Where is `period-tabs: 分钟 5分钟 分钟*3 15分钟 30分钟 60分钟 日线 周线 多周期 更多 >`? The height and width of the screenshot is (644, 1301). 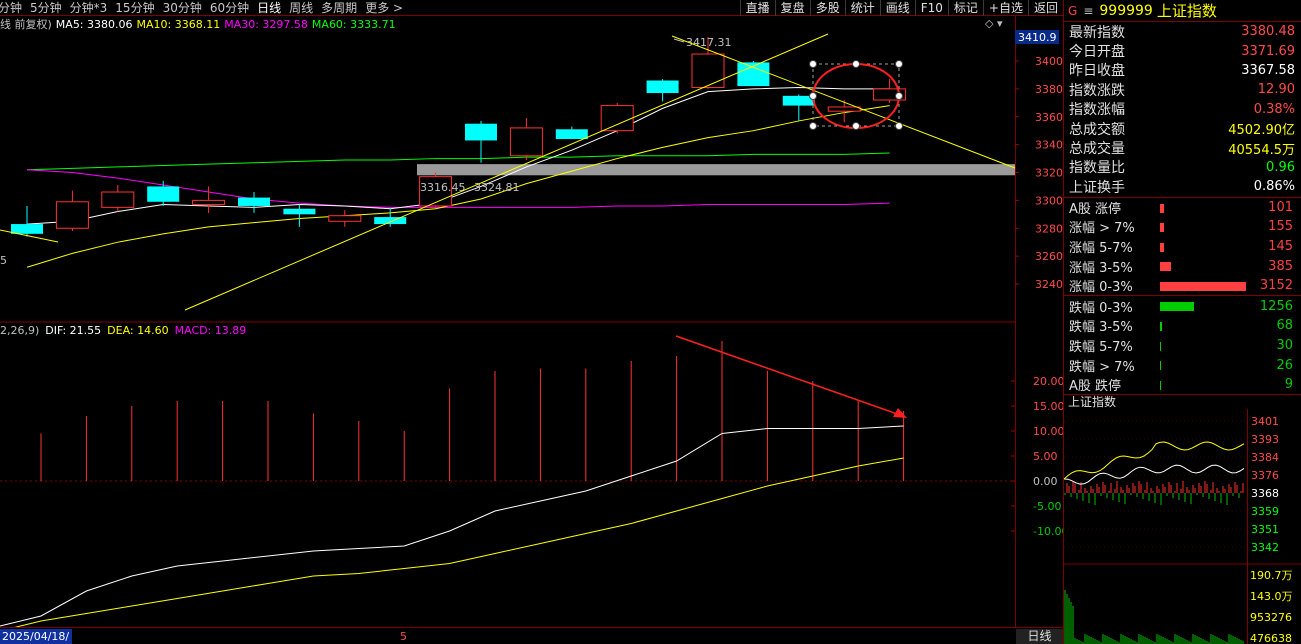
period-tabs: 分钟 5分钟 分钟*3 15分钟 30分钟 60分钟 日线 周线 多周期 更多 > is located at coordinates (205, 8).